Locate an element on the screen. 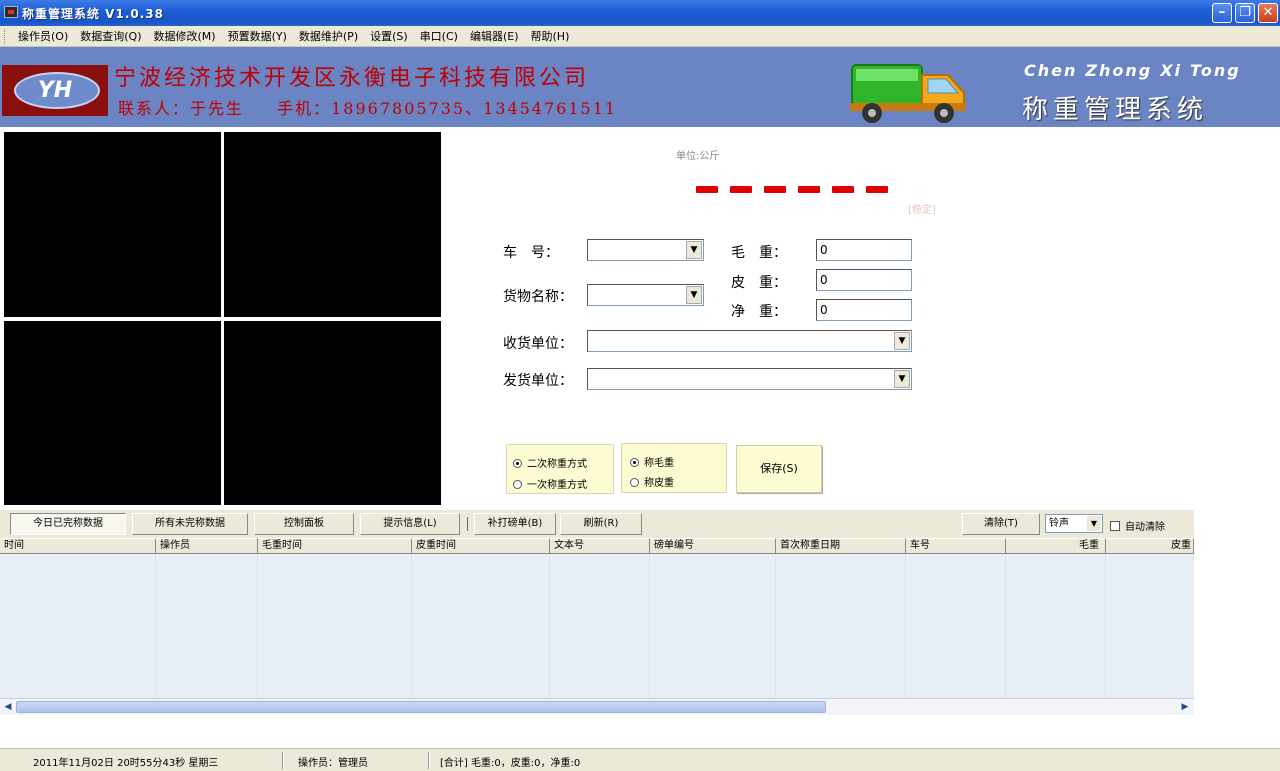  gross-weight-field: 0 is located at coordinates (864, 250).